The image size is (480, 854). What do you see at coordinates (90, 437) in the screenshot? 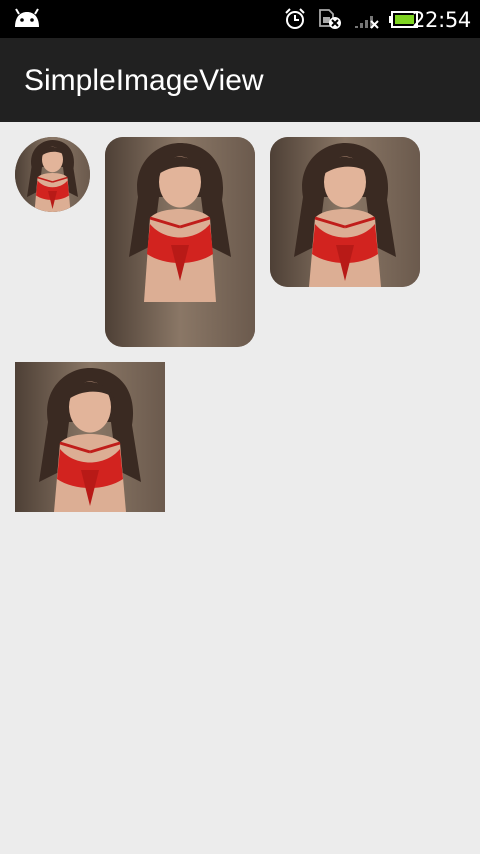
I see `square-image` at bounding box center [90, 437].